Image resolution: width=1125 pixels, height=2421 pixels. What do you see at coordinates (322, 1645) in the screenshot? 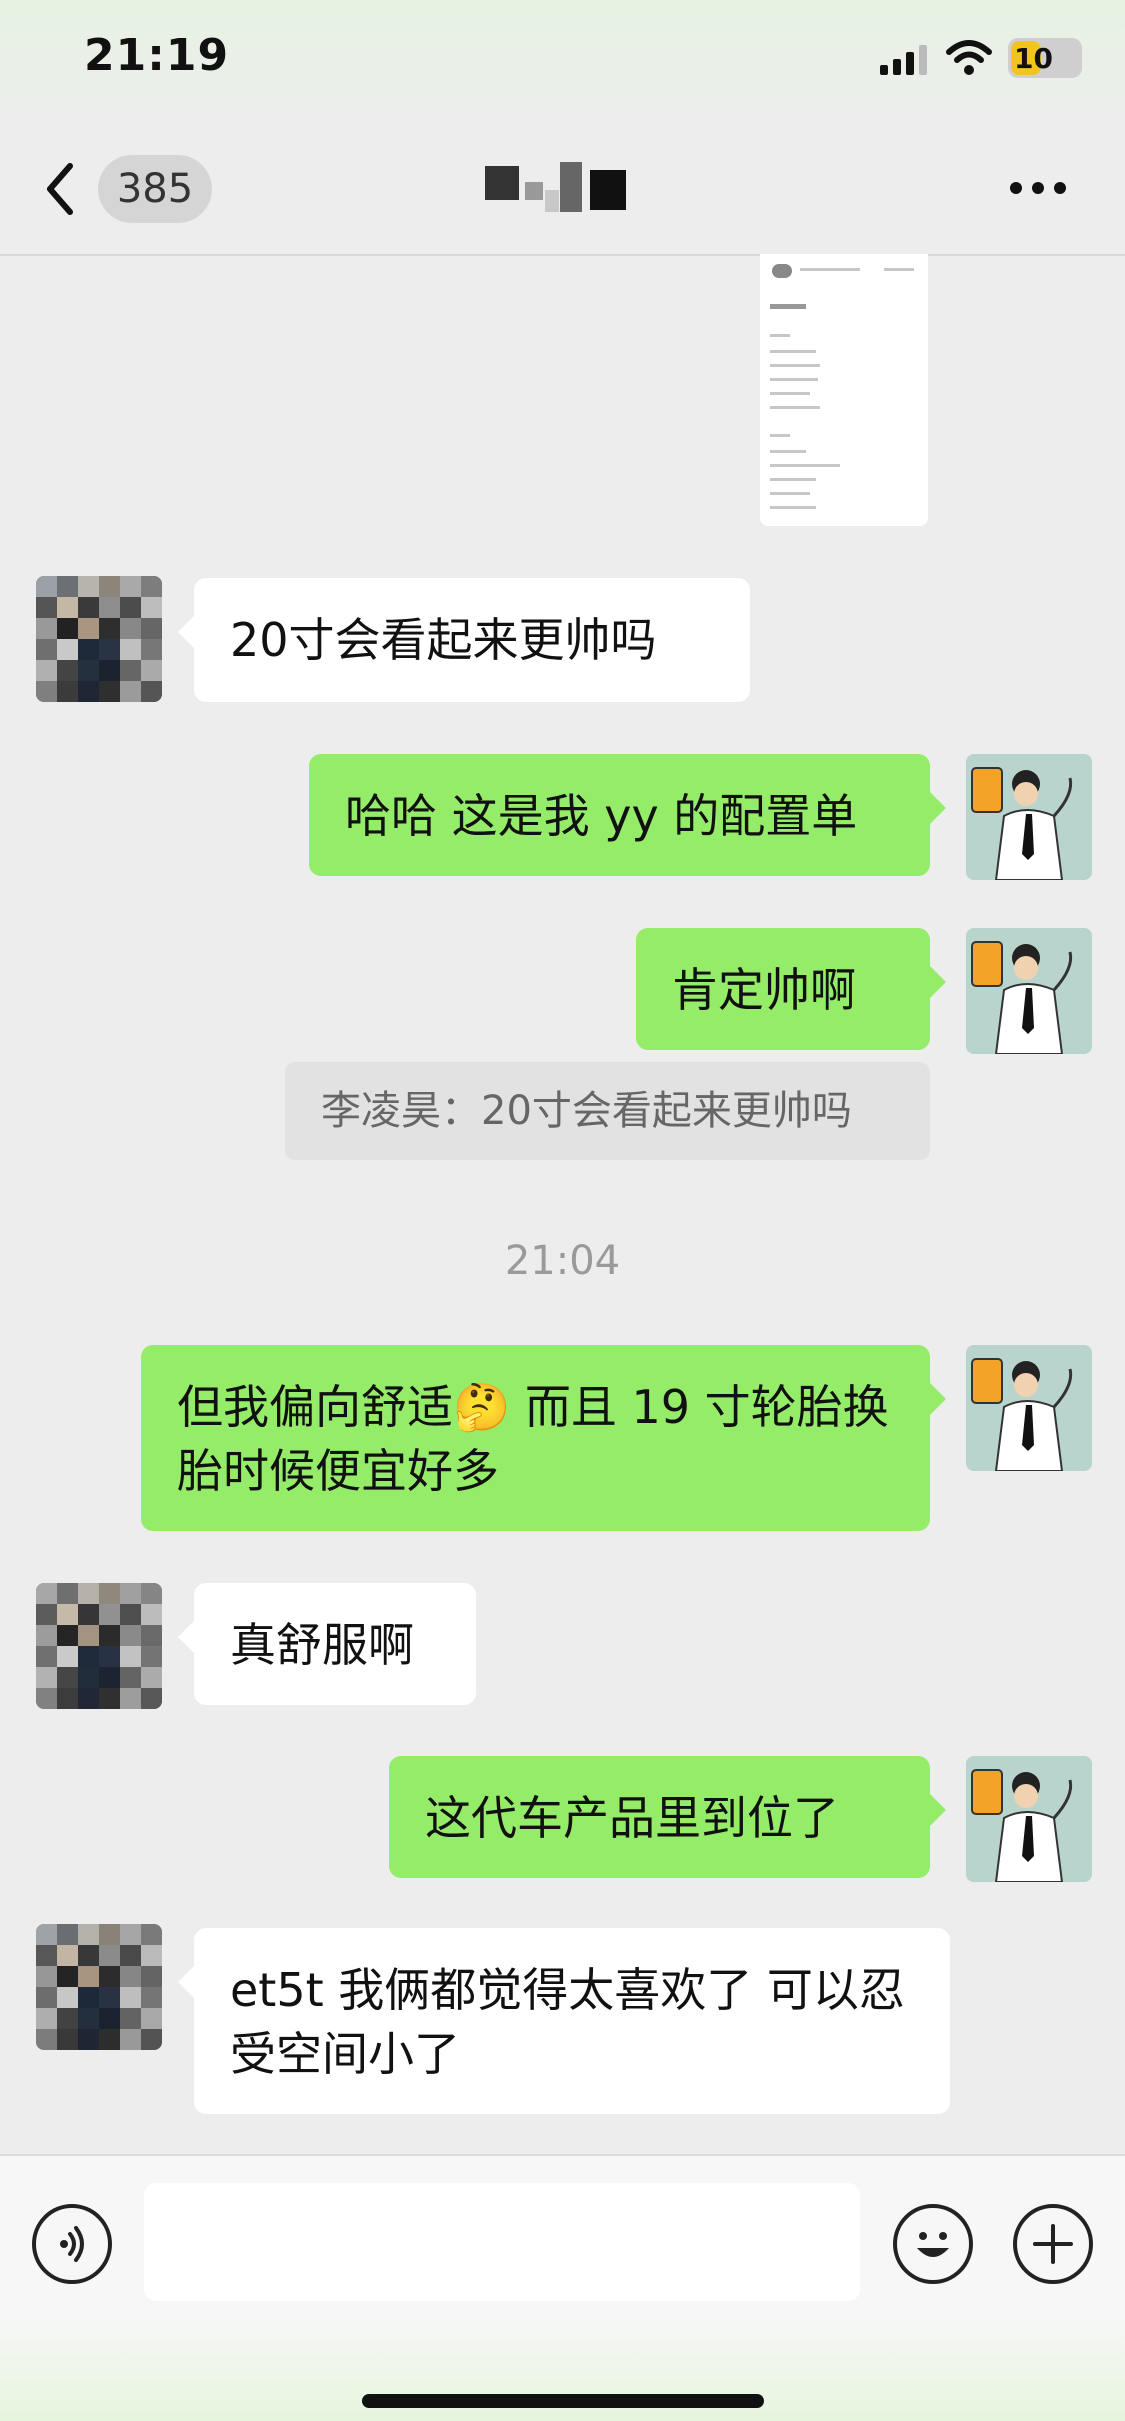
I see `message-text: 真舒服啊` at bounding box center [322, 1645].